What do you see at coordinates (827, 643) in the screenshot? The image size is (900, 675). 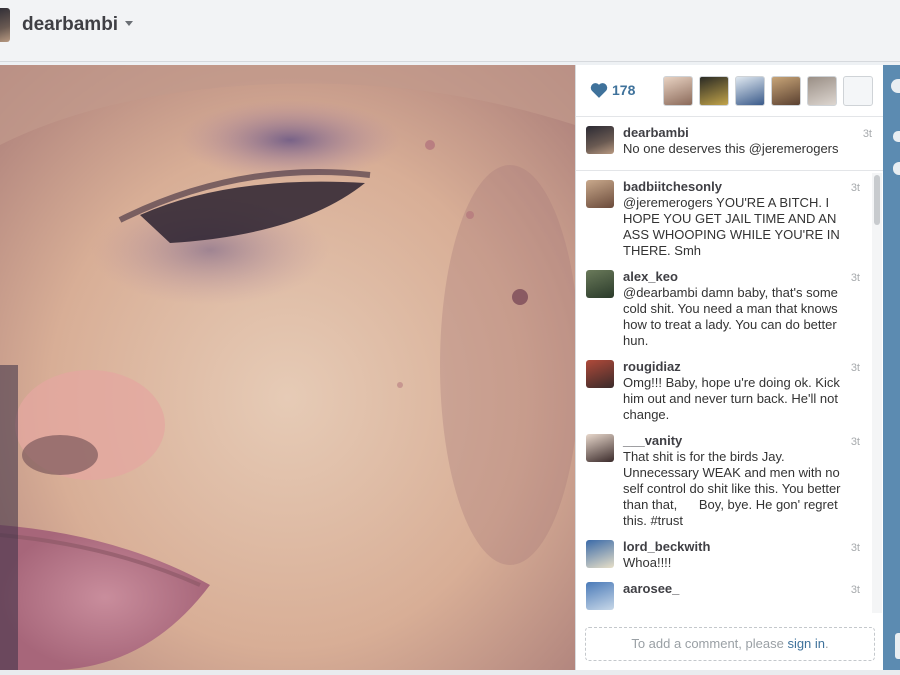 I see `add-comment-suffix: .` at bounding box center [827, 643].